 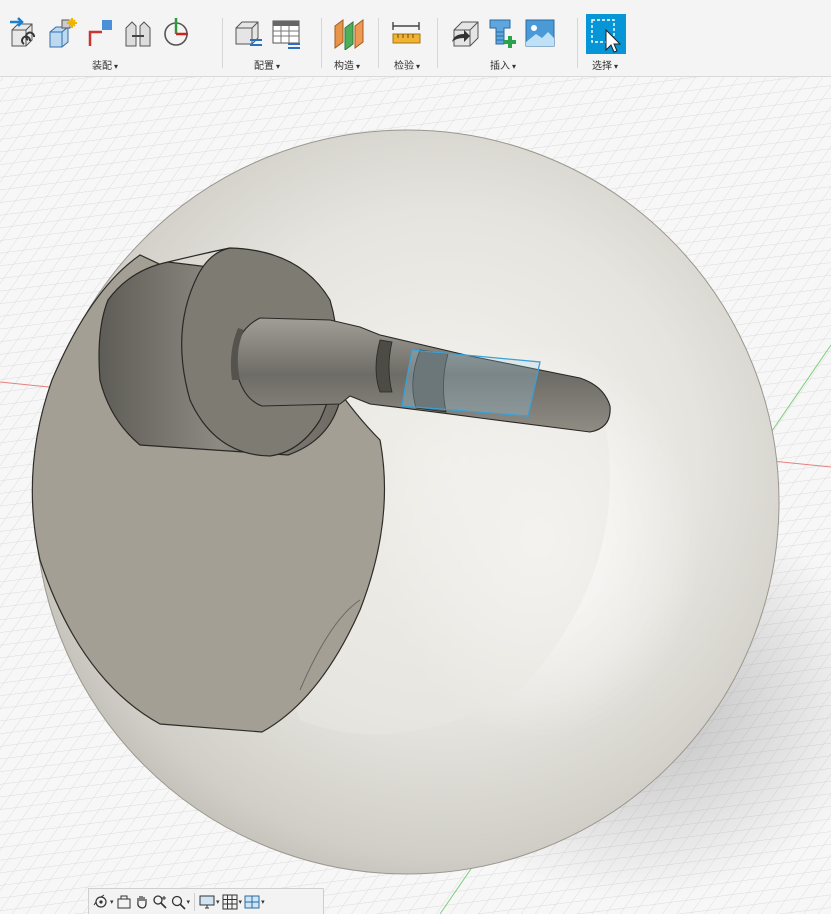 I want to click on select-icon, so click(x=606, y=34).